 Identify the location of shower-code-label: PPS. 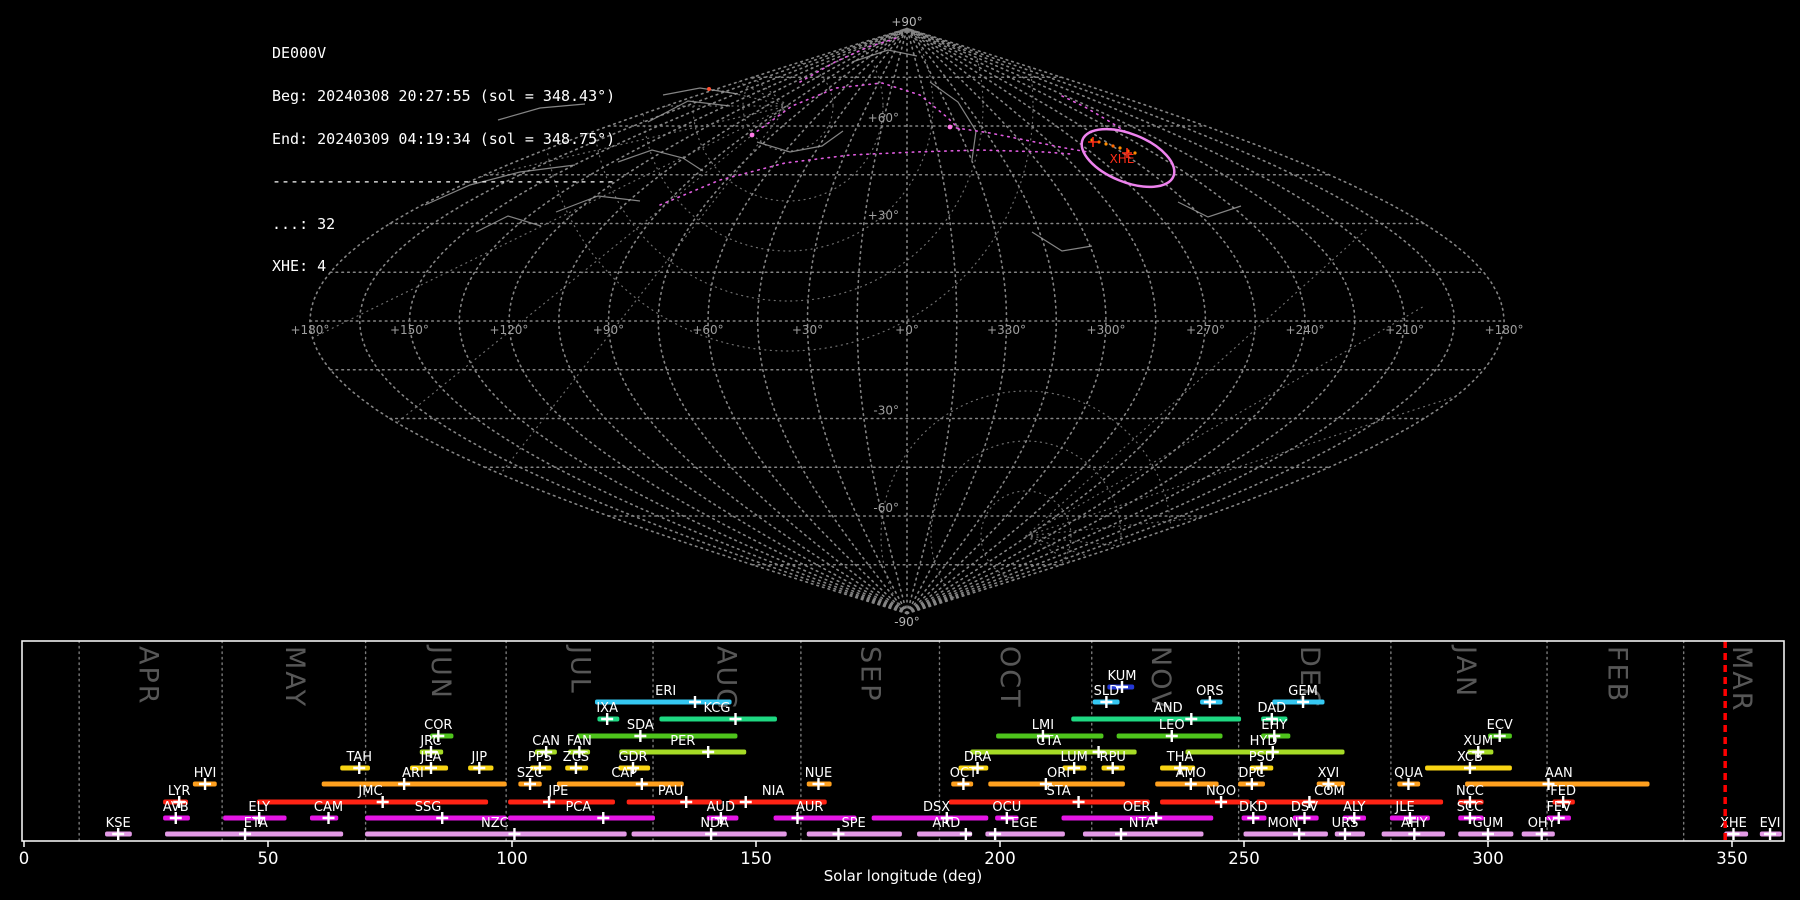
(540, 757).